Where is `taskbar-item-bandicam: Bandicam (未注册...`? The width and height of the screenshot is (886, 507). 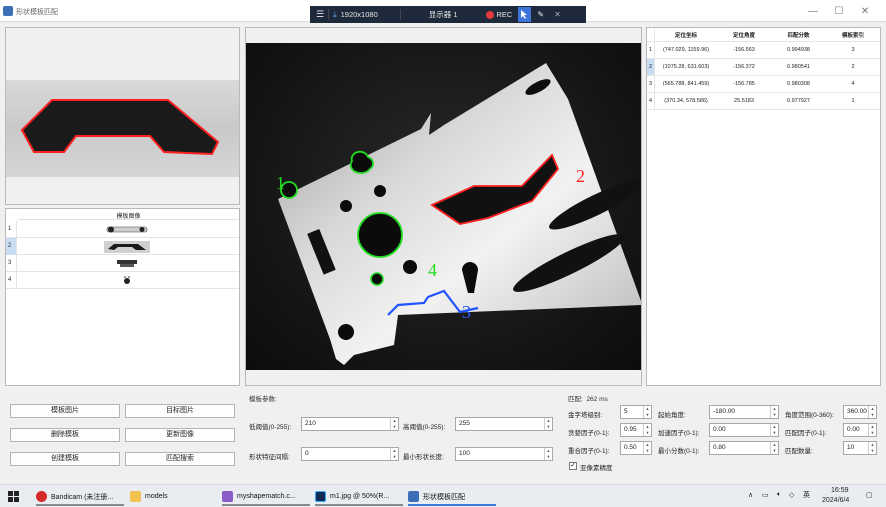
taskbar-item-bandicam: Bandicam (未注册... is located at coordinates (74, 496).